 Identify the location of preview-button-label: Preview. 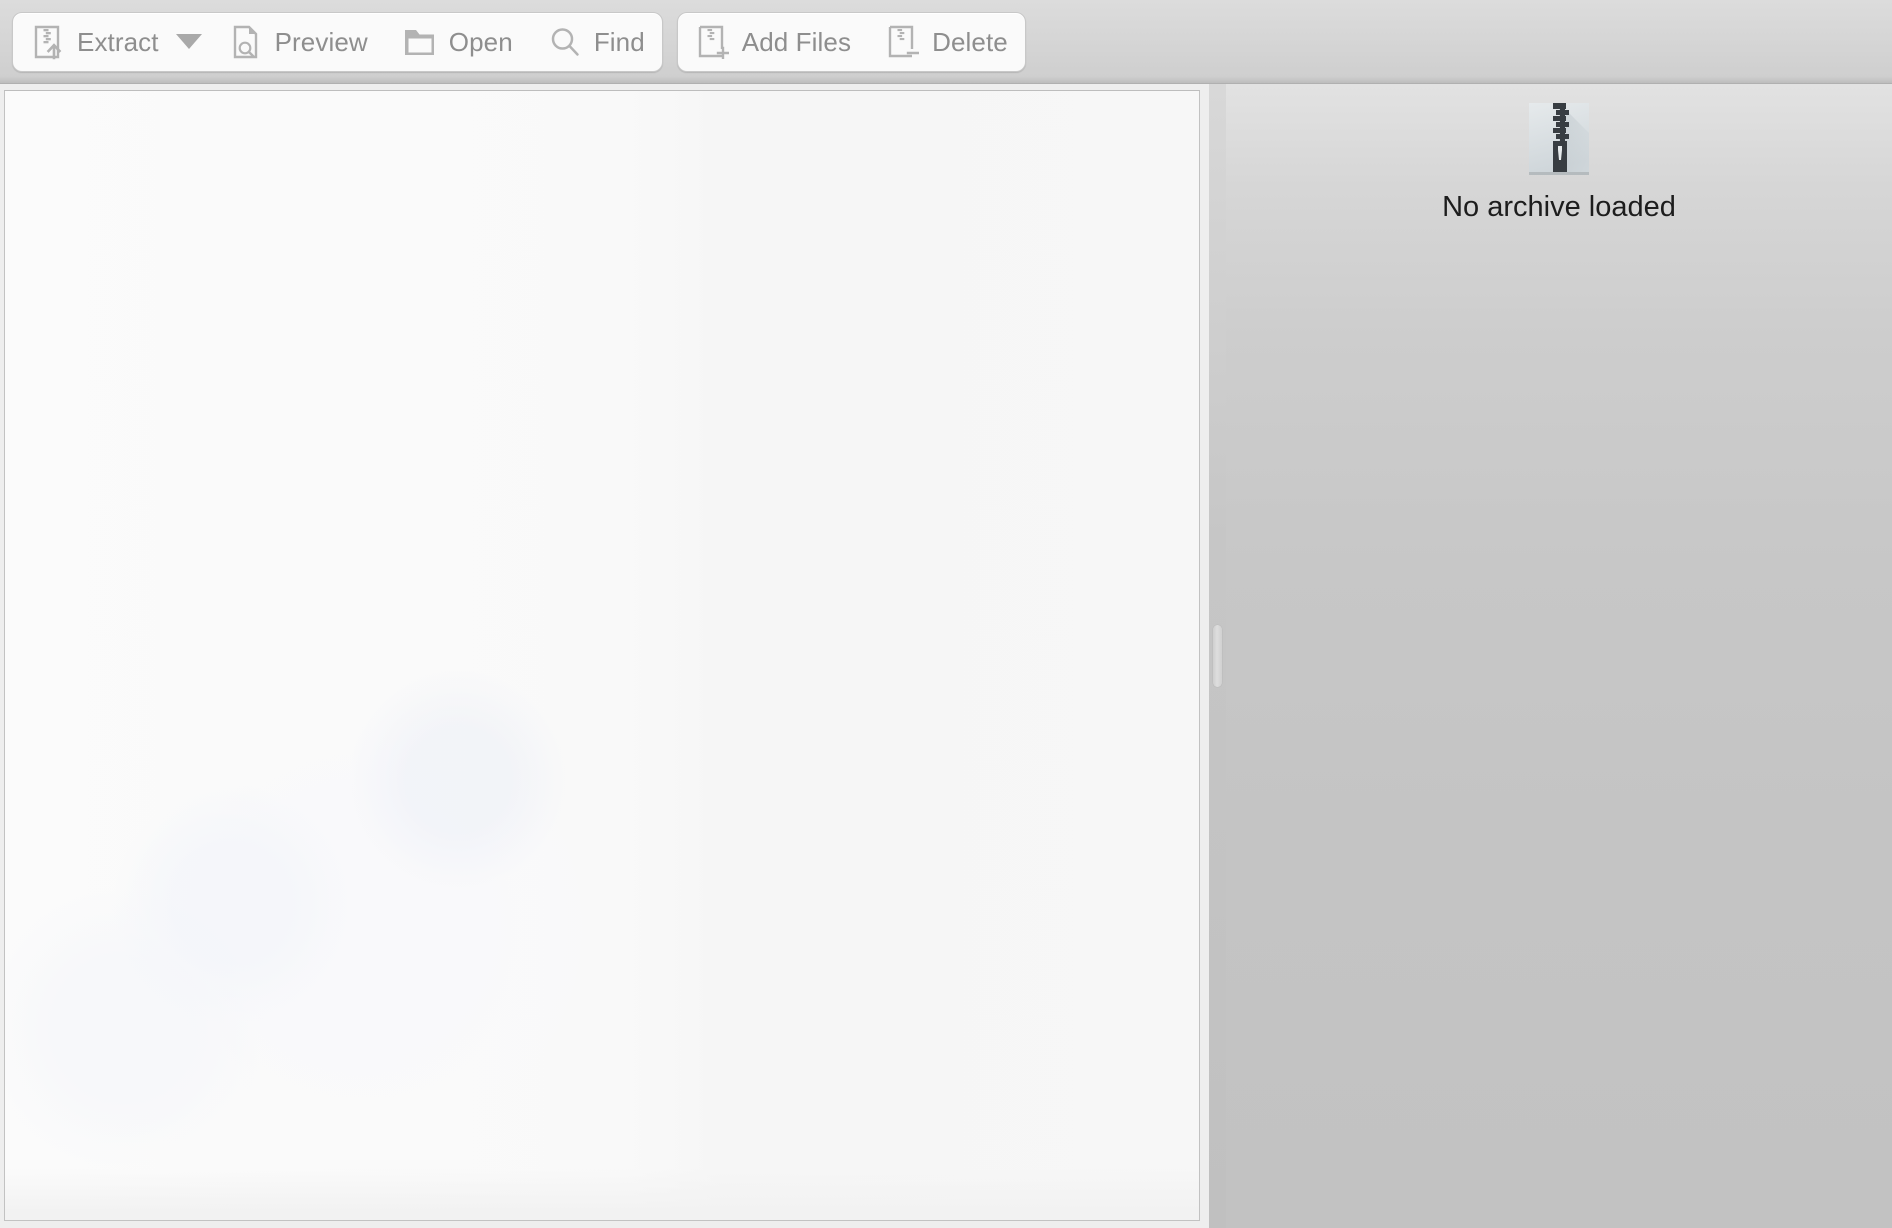
(321, 41).